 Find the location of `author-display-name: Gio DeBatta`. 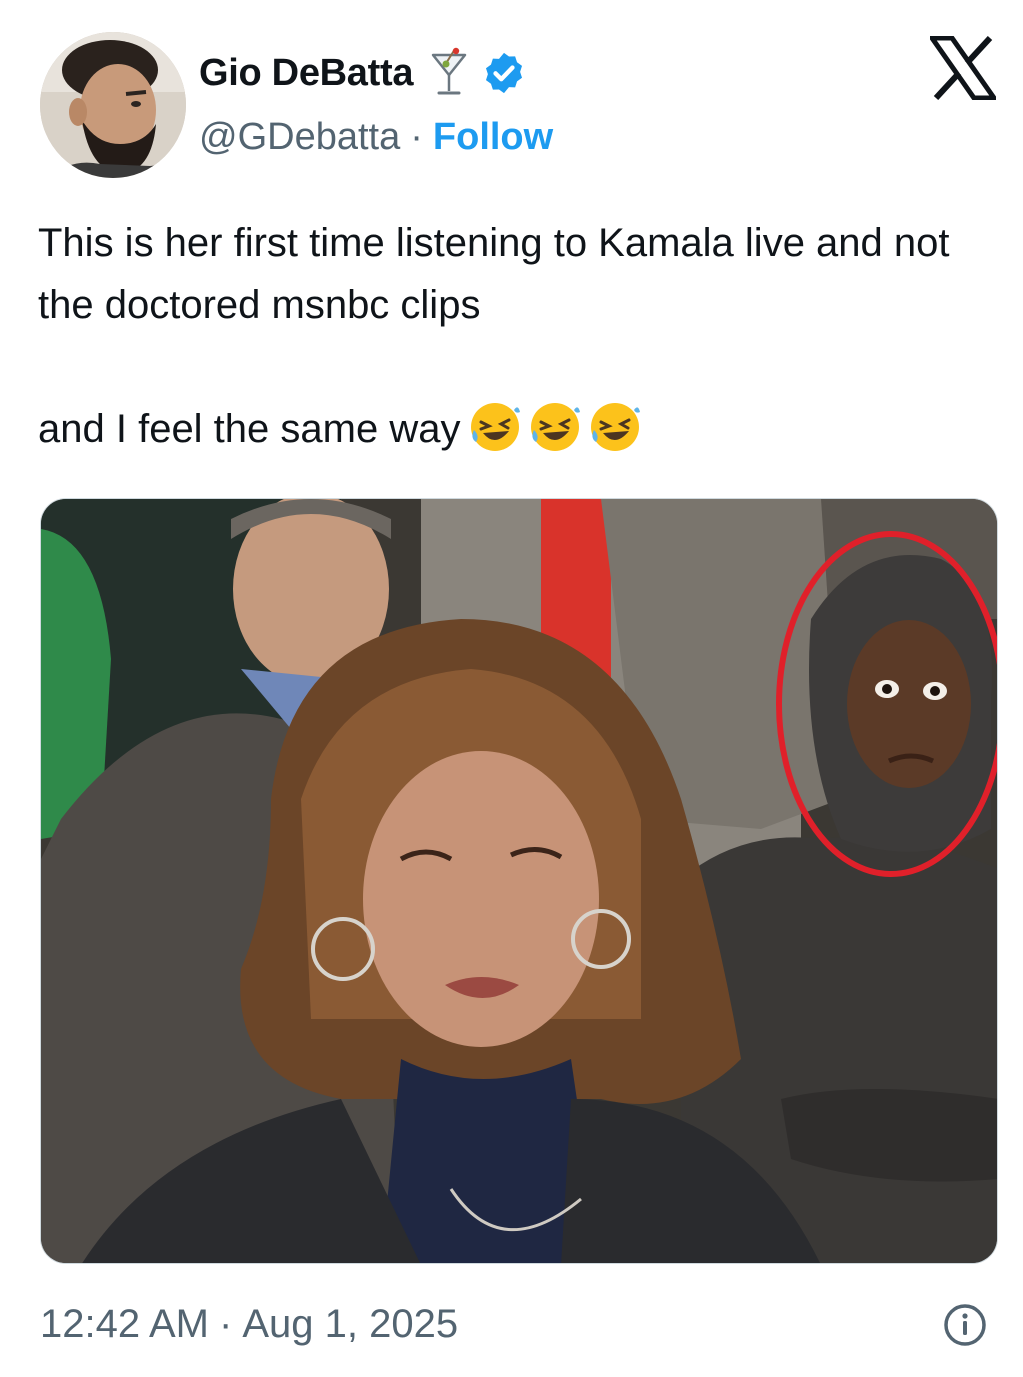

author-display-name: Gio DeBatta is located at coordinates (306, 73).